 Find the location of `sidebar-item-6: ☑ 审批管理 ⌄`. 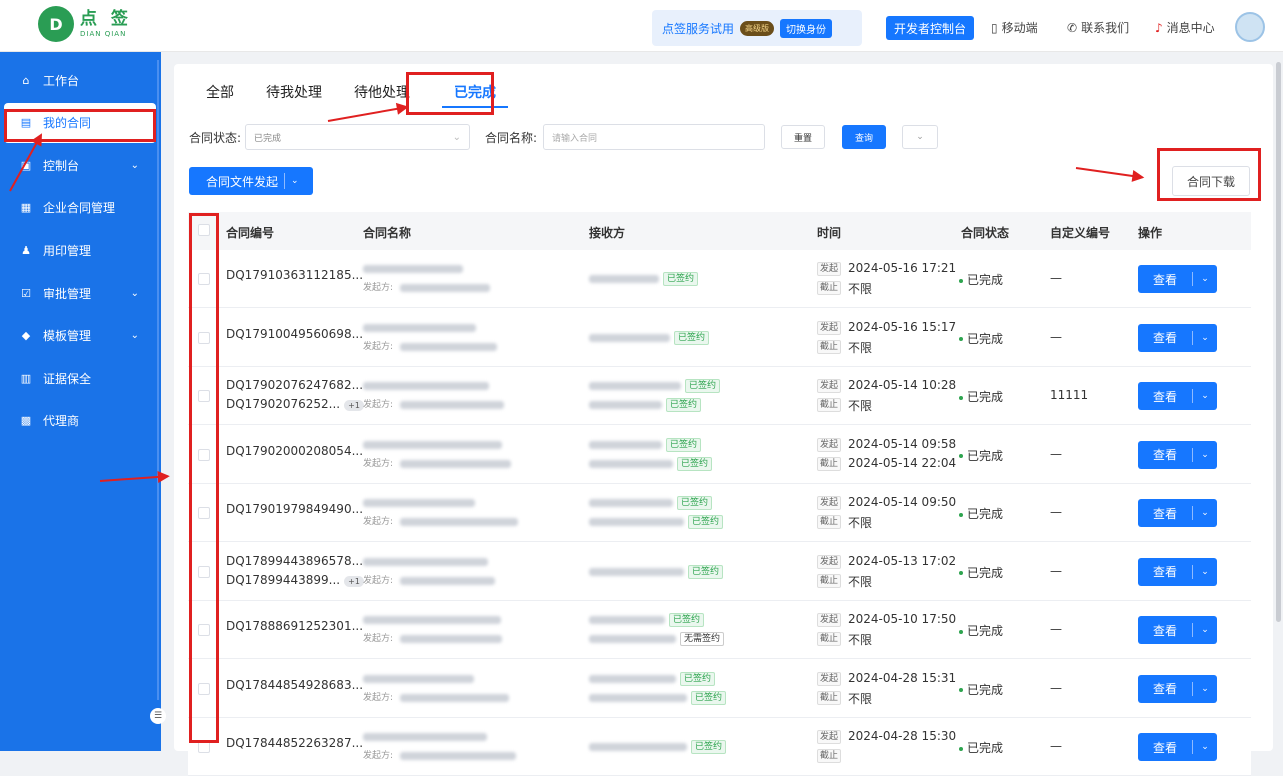

sidebar-item-6: ☑ 审批管理 ⌄ is located at coordinates (80, 293).